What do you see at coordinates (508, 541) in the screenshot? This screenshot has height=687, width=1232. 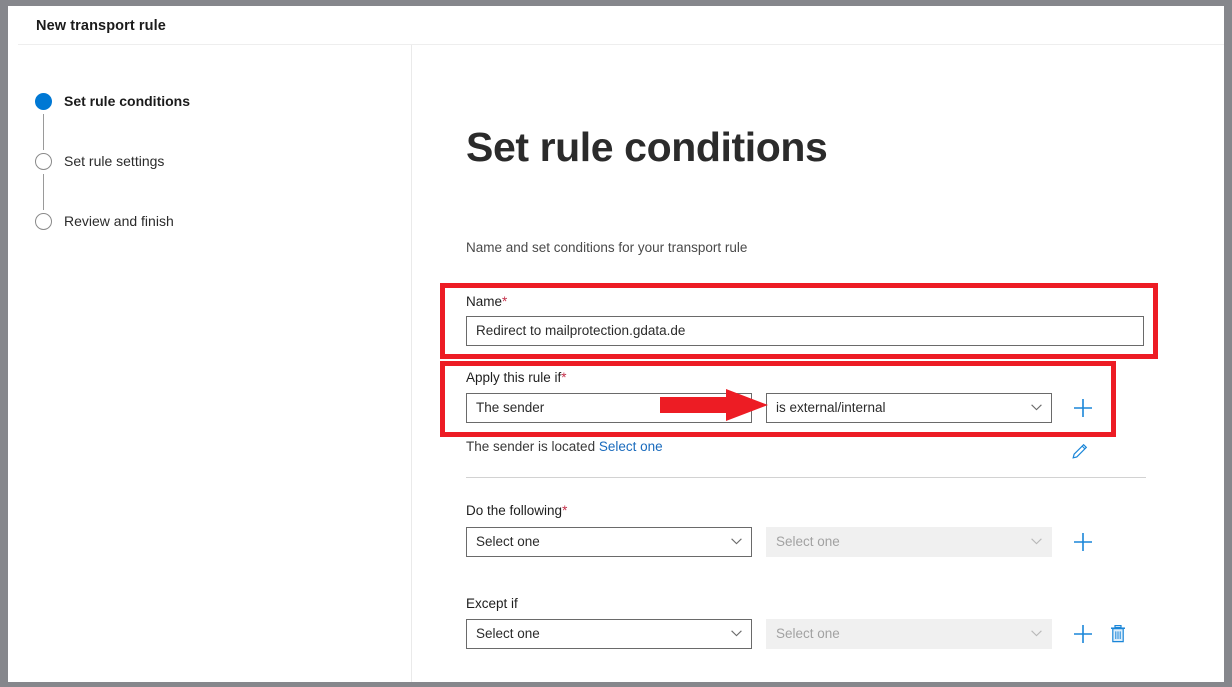 I see `action-dropdown-value: Select one` at bounding box center [508, 541].